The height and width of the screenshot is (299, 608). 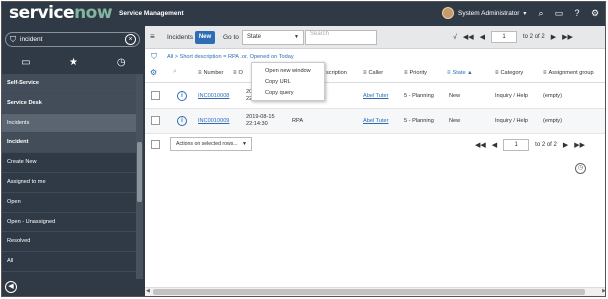 I want to click on logo-now: now, so click(x=93, y=13).